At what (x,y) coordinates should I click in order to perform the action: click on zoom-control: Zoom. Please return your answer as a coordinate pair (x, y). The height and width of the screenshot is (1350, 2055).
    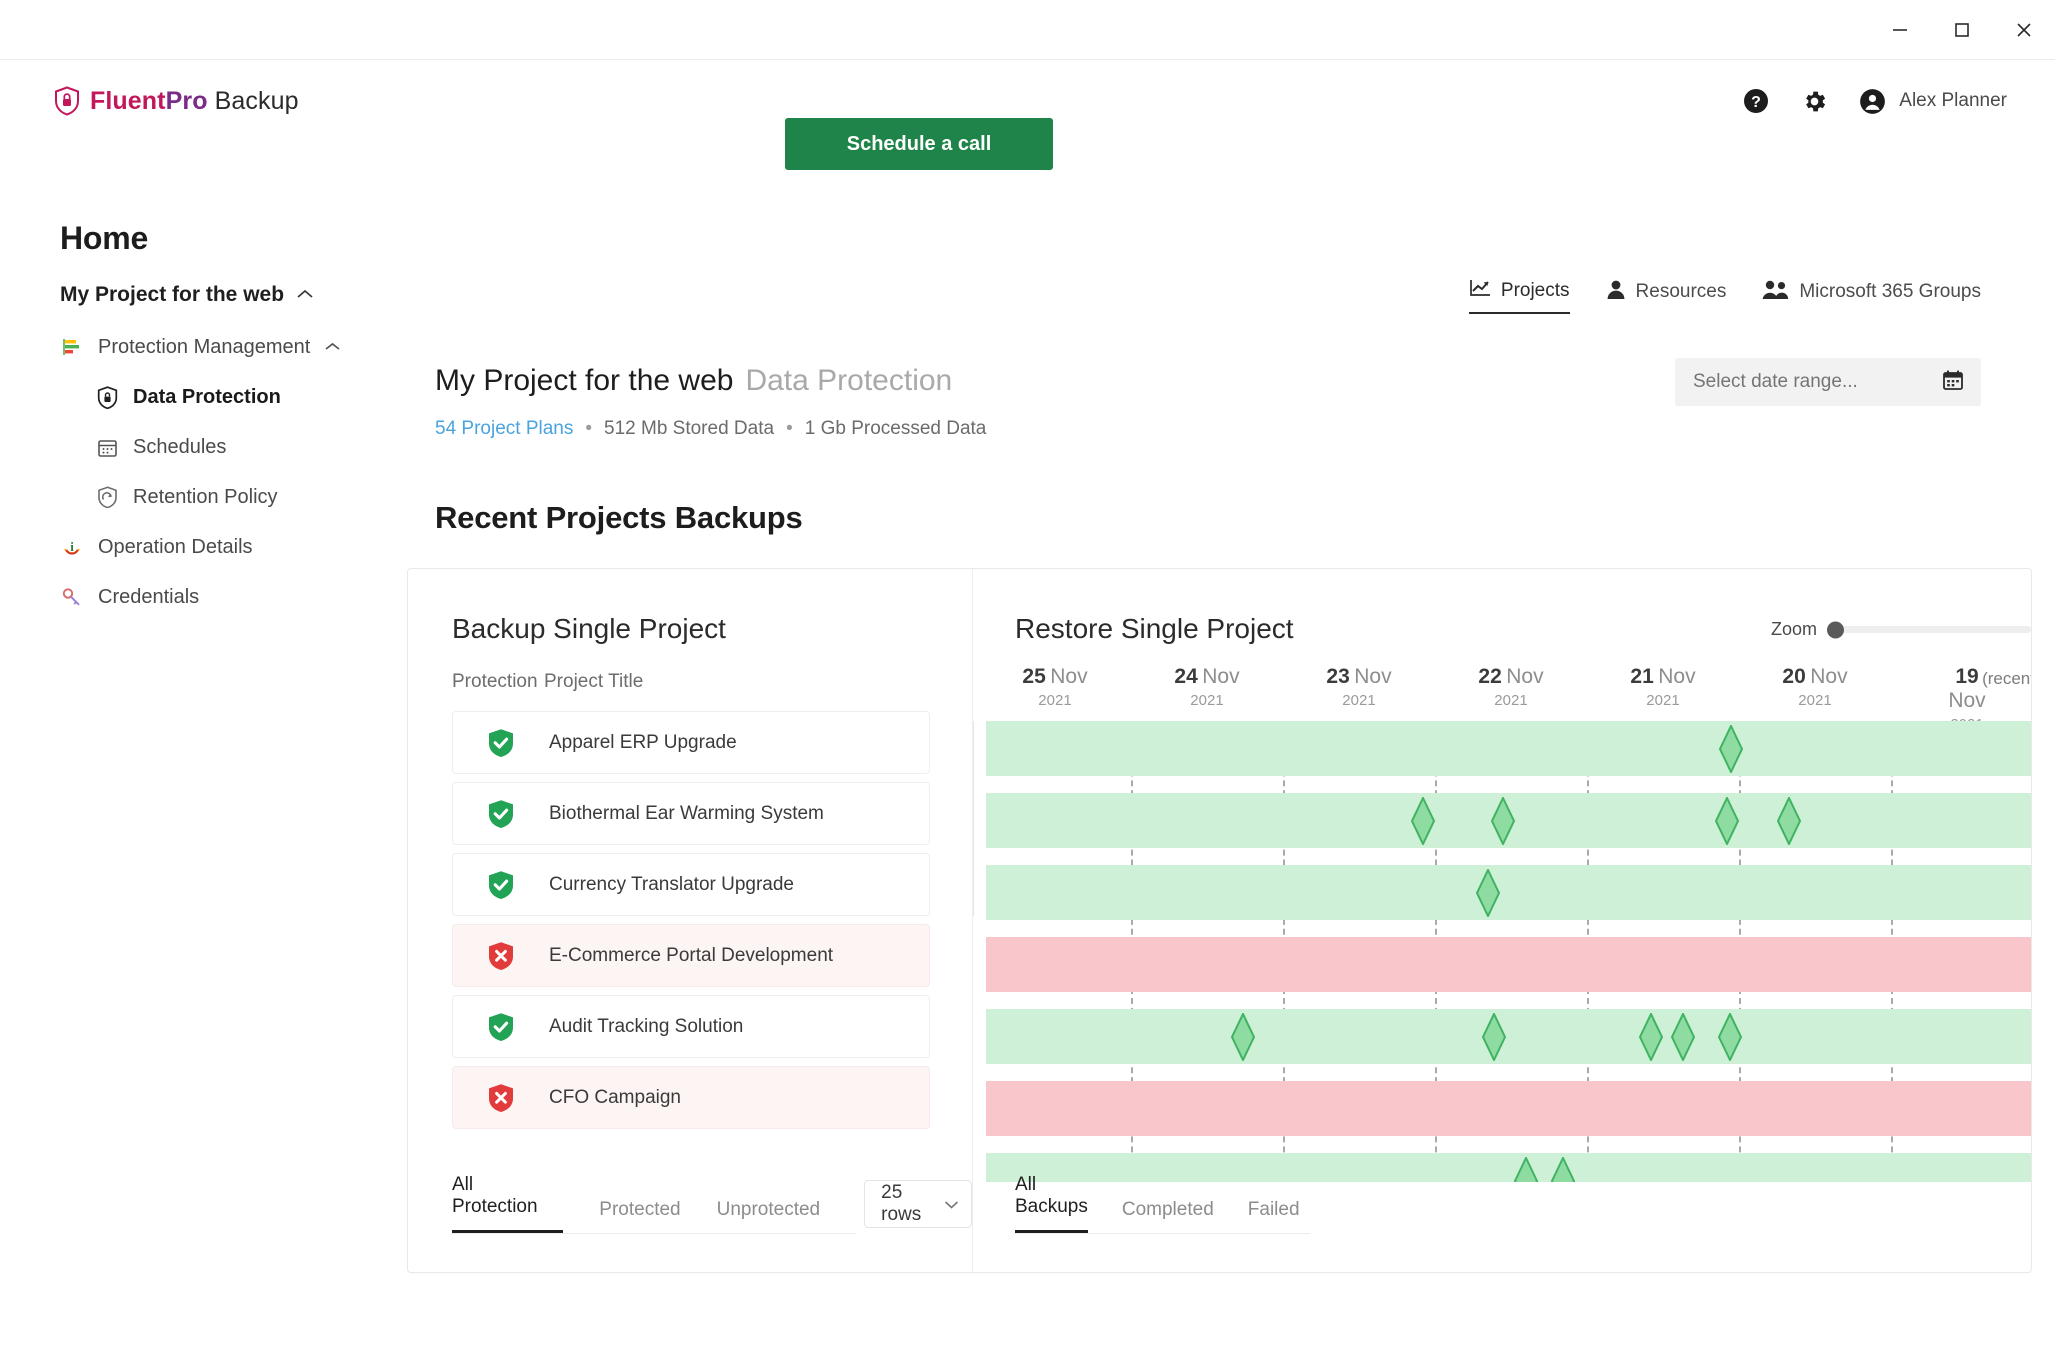
    Looking at the image, I should click on (1901, 629).